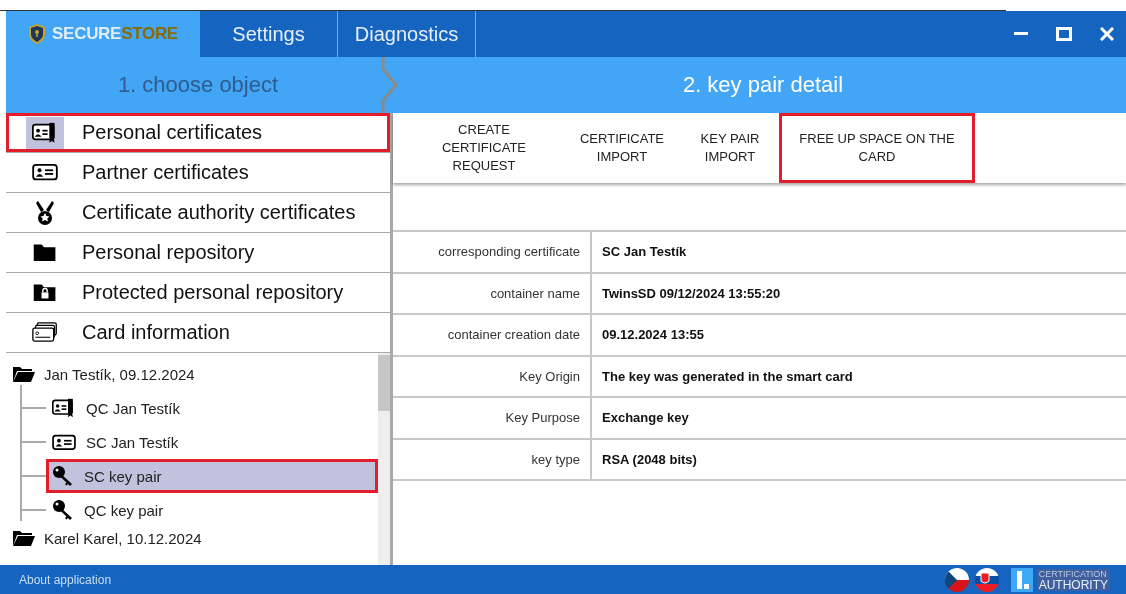 Image resolution: width=1126 pixels, height=594 pixels. What do you see at coordinates (45, 252) in the screenshot?
I see `folder-icon` at bounding box center [45, 252].